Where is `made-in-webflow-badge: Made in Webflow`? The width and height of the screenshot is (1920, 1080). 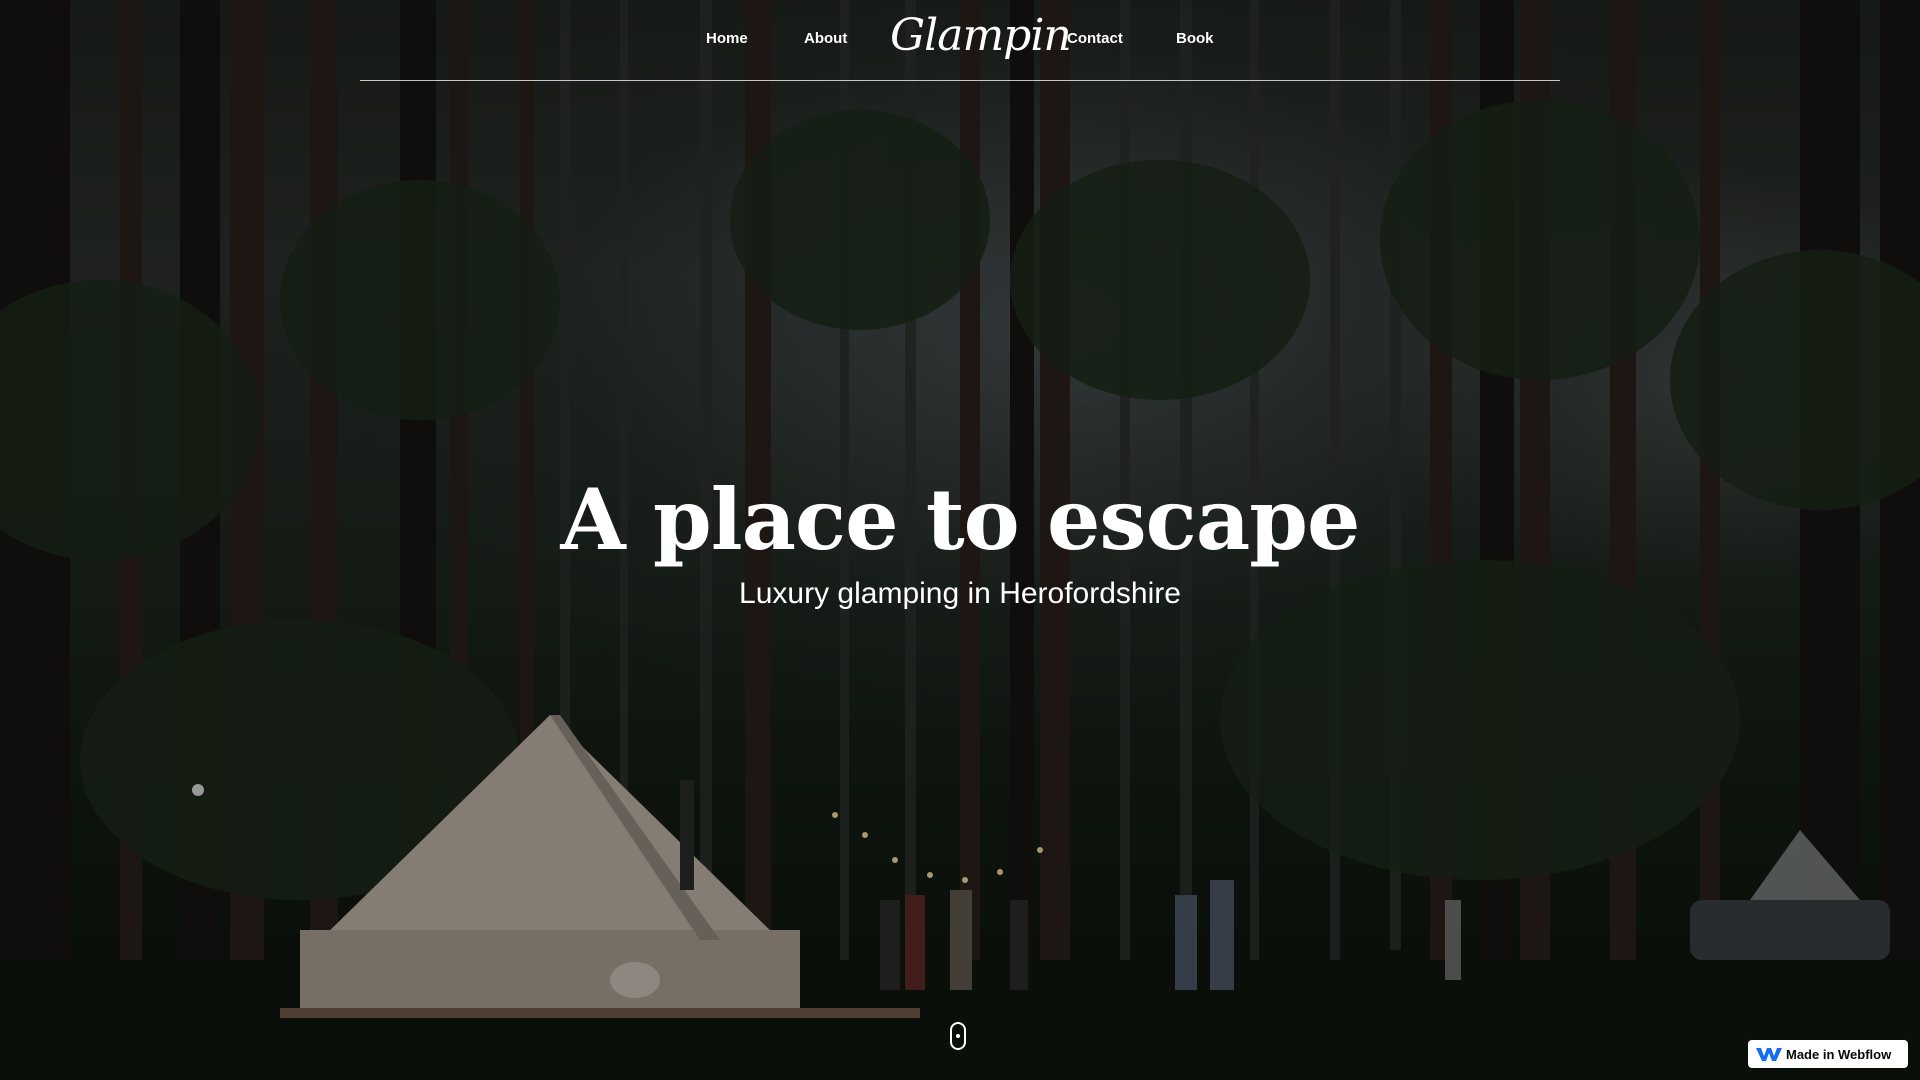
made-in-webflow-badge: Made in Webflow is located at coordinates (1828, 1054).